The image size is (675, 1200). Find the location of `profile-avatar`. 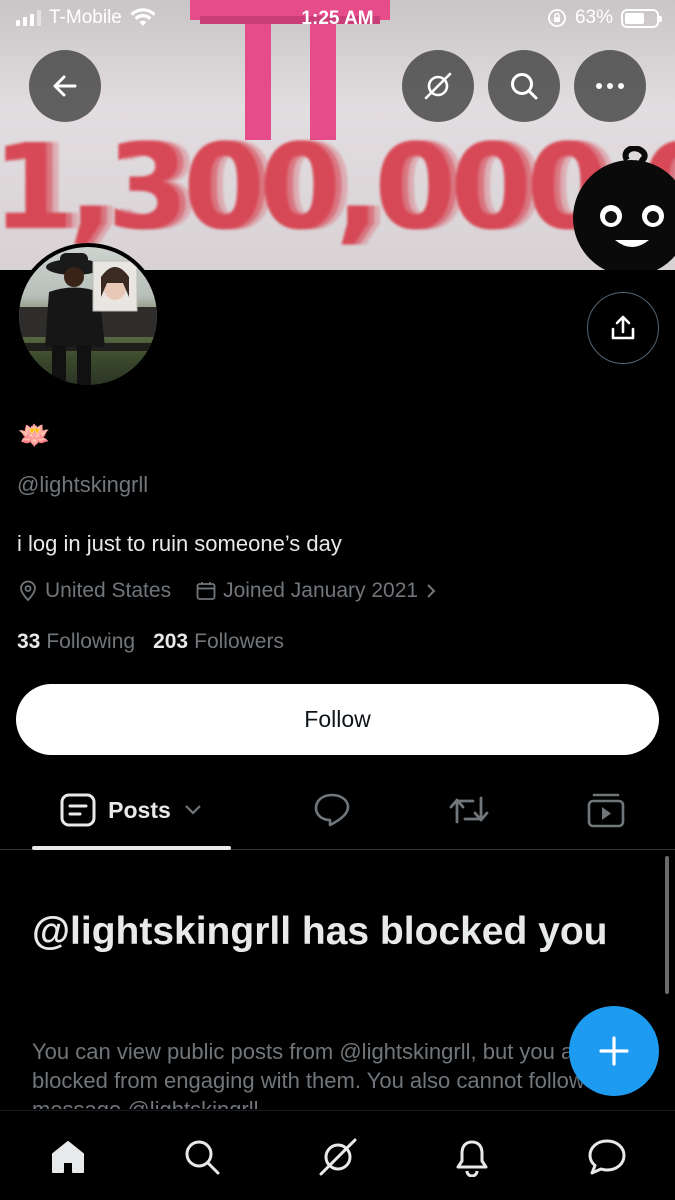

profile-avatar is located at coordinates (88, 316).